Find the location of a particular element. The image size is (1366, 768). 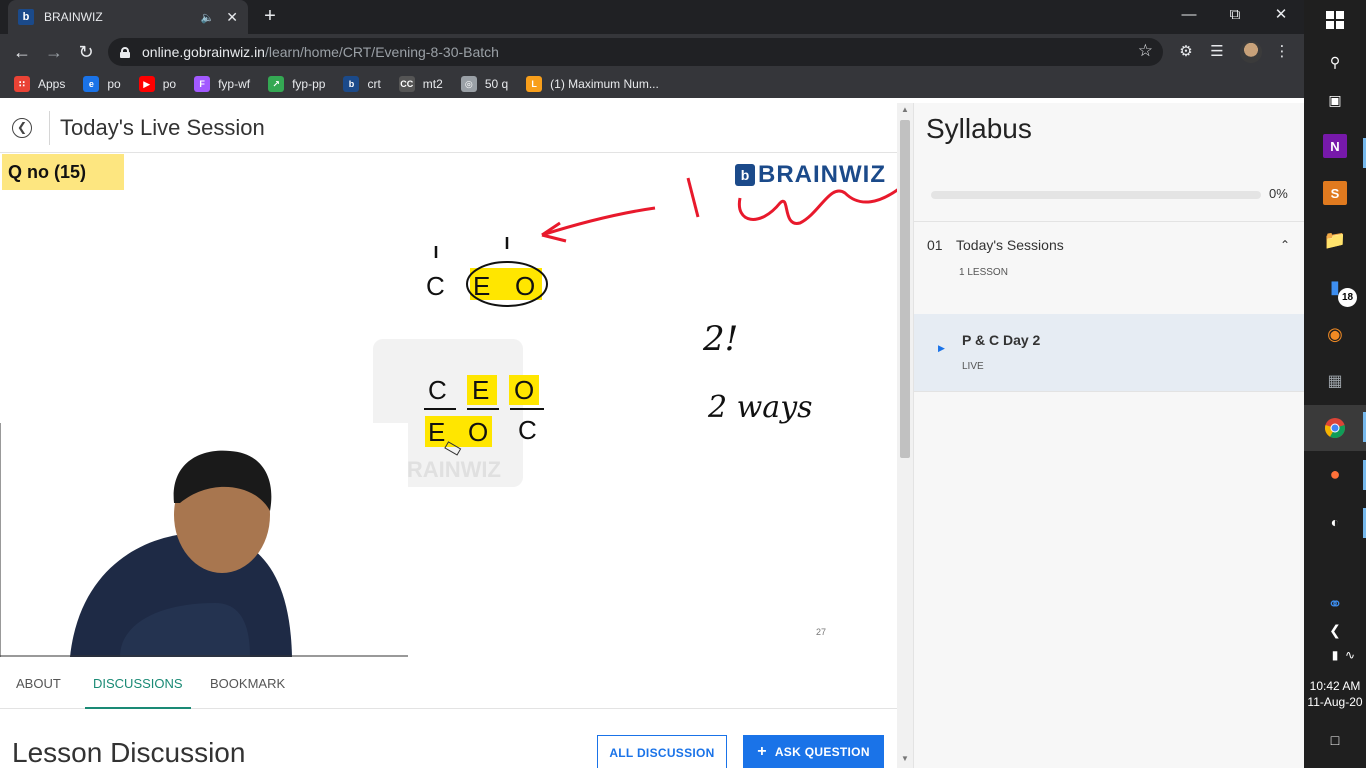

lesson-item: ▶ P & C Day 2 LIVE is located at coordinates (1109, 352).